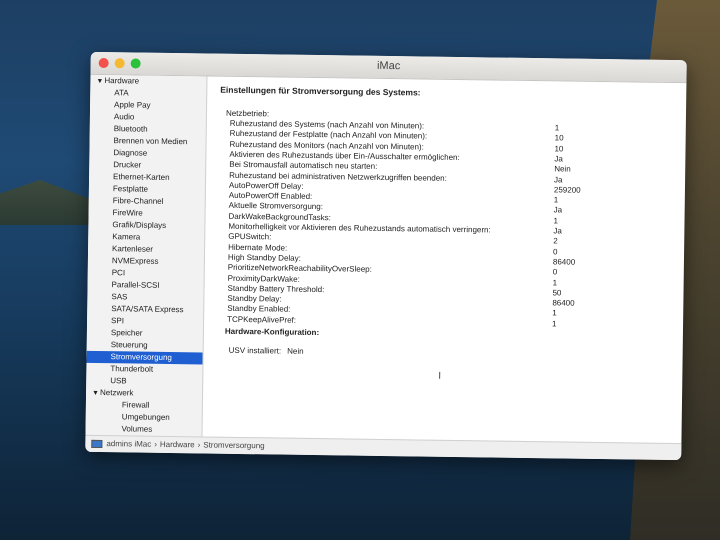 This screenshot has height=540, width=720. Describe the element at coordinates (144, 394) in the screenshot. I see `sidebar-group-network: ▼Netzwerk` at that location.